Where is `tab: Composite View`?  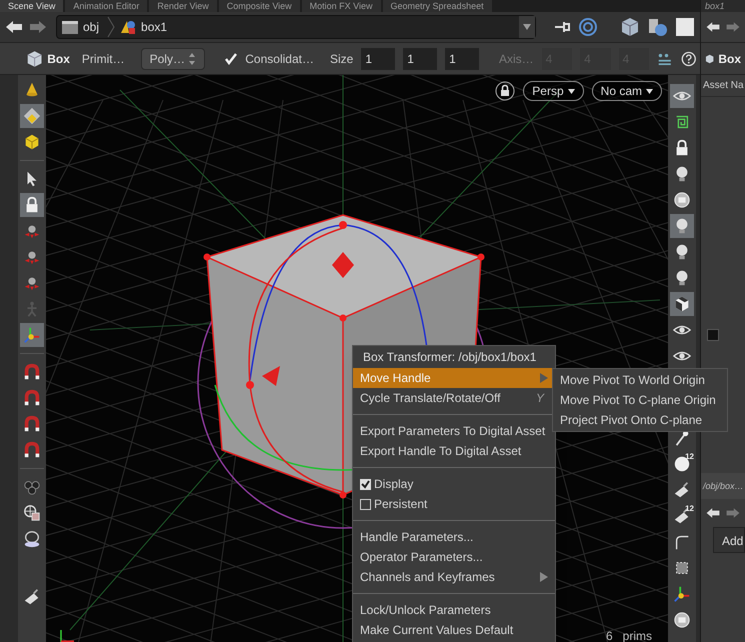 tab: Composite View is located at coordinates (259, 6).